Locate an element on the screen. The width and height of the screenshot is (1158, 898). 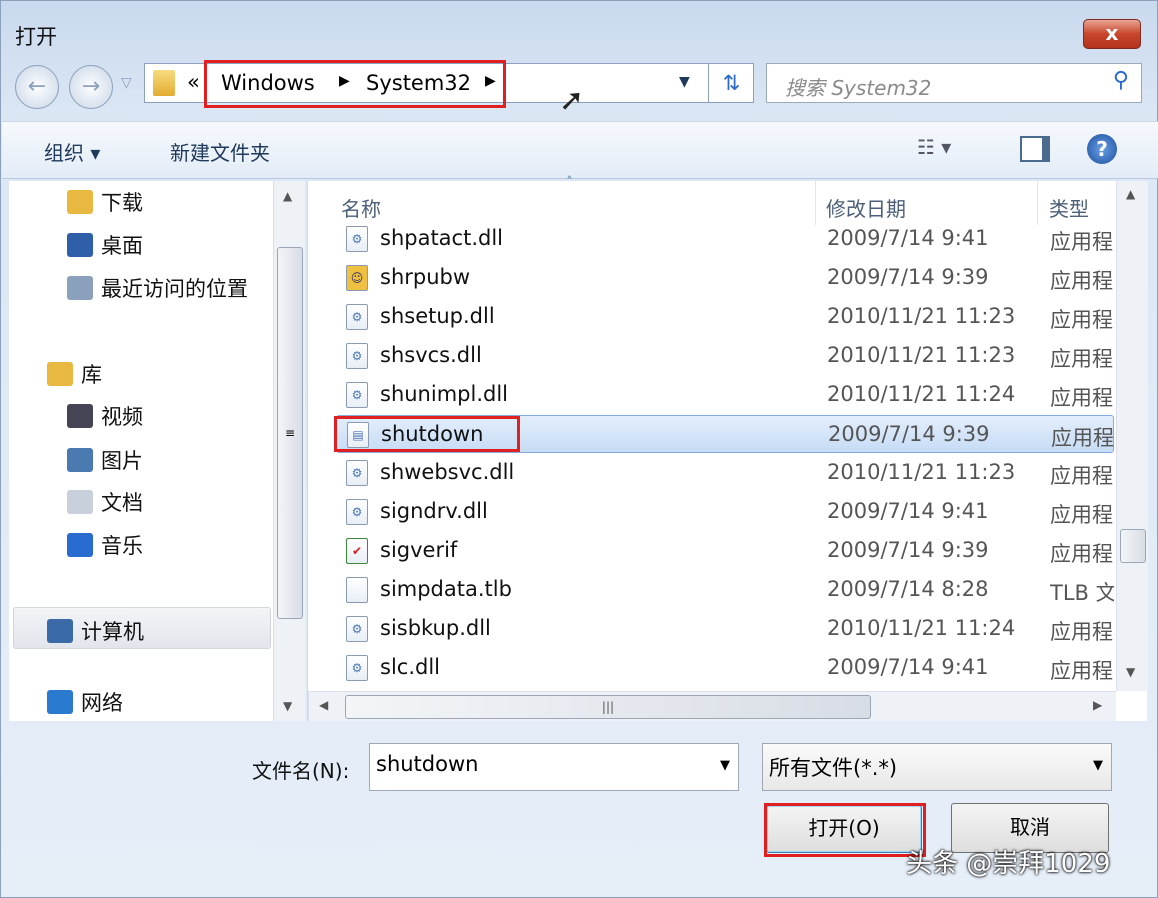
refresh-icon: ⇅ is located at coordinates (731, 83).